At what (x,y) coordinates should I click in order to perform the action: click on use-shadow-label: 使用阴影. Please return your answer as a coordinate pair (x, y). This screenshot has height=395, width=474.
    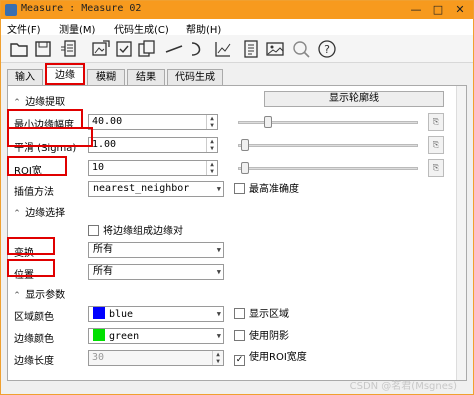
    Looking at the image, I should click on (269, 336).